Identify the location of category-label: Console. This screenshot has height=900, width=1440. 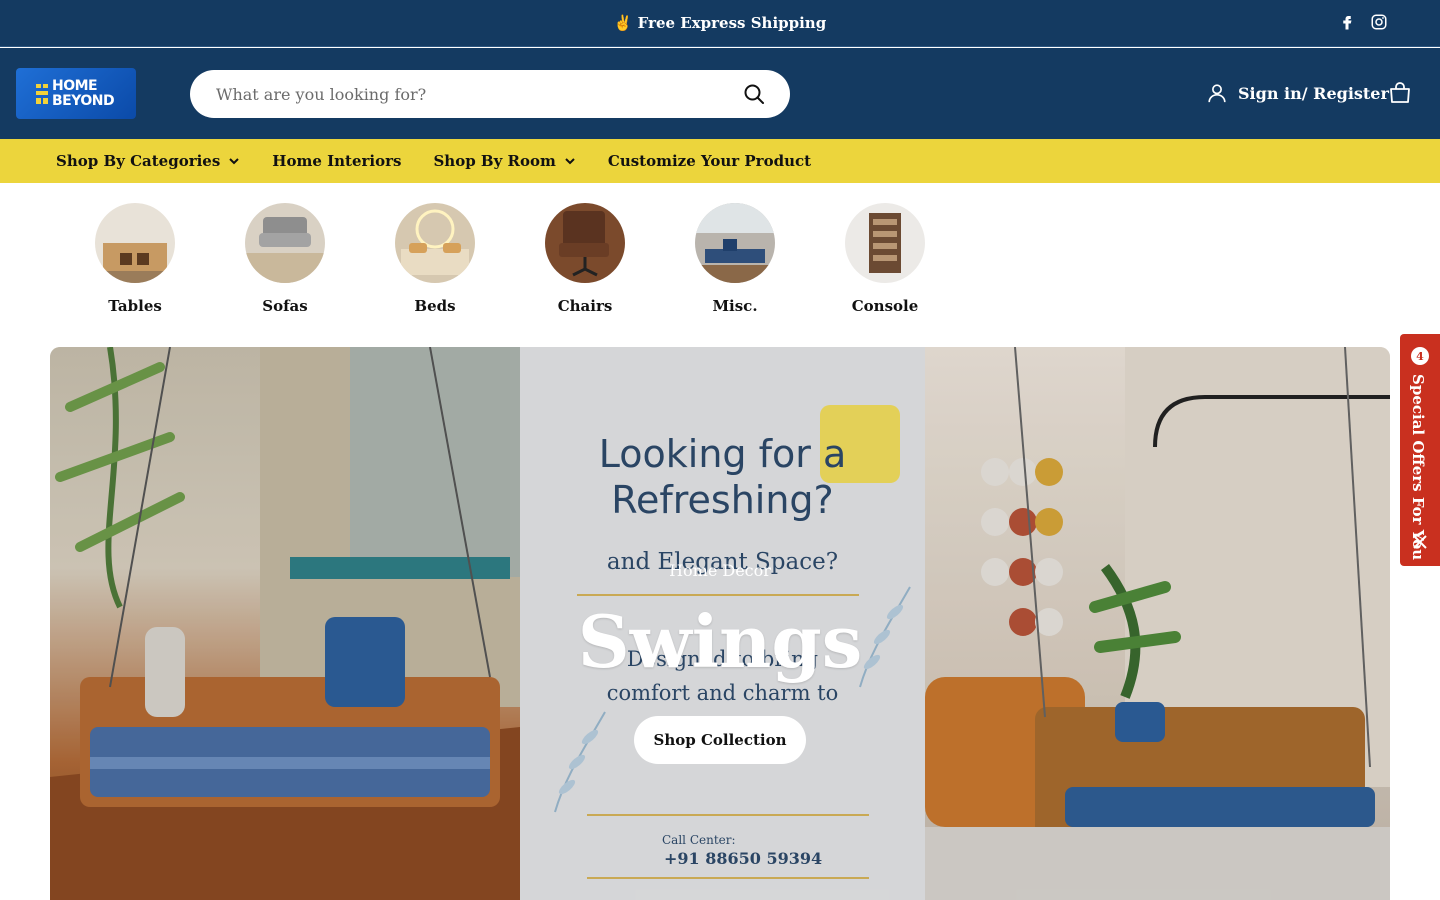
(885, 306).